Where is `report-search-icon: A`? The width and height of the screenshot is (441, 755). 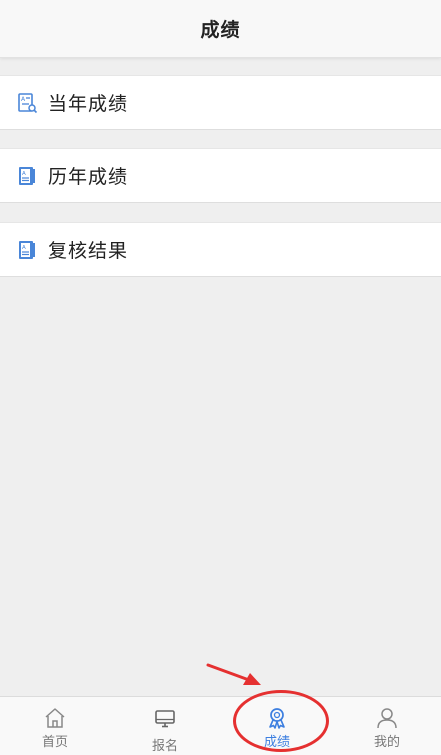
report-search-icon: A is located at coordinates (27, 103).